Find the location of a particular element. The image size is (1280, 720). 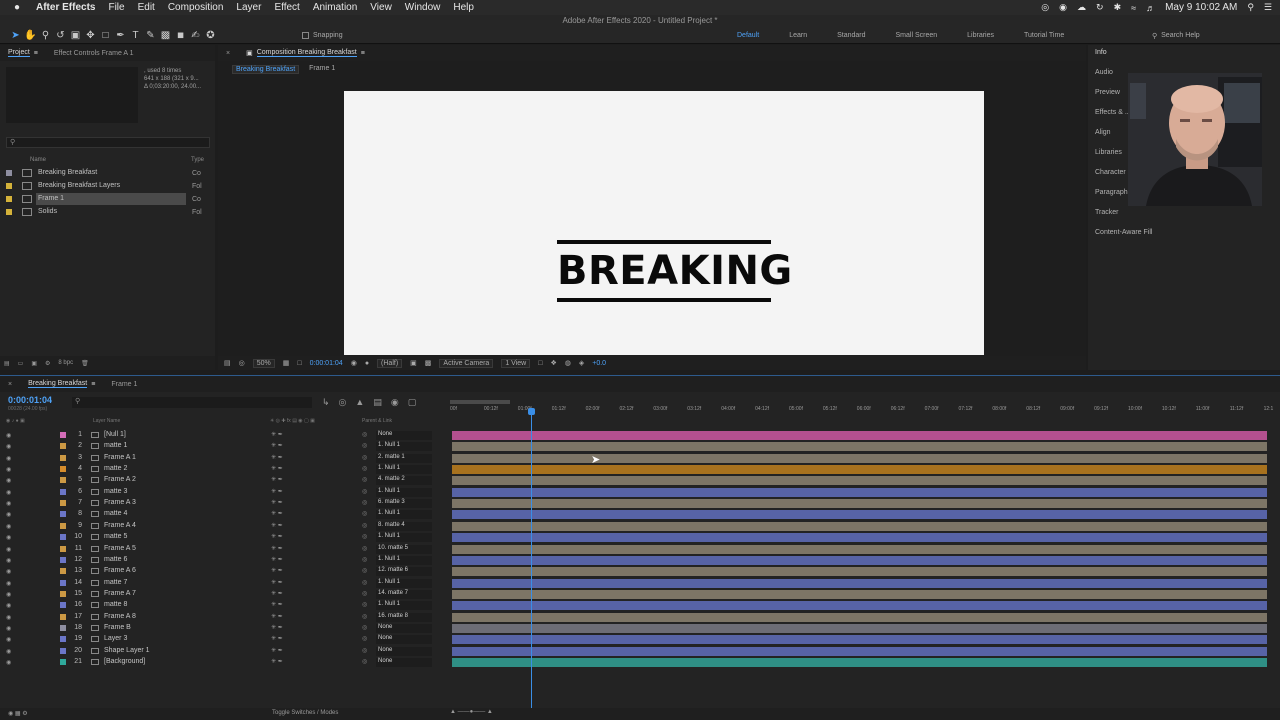

panel-libraries: Libraries is located at coordinates (1108, 152).